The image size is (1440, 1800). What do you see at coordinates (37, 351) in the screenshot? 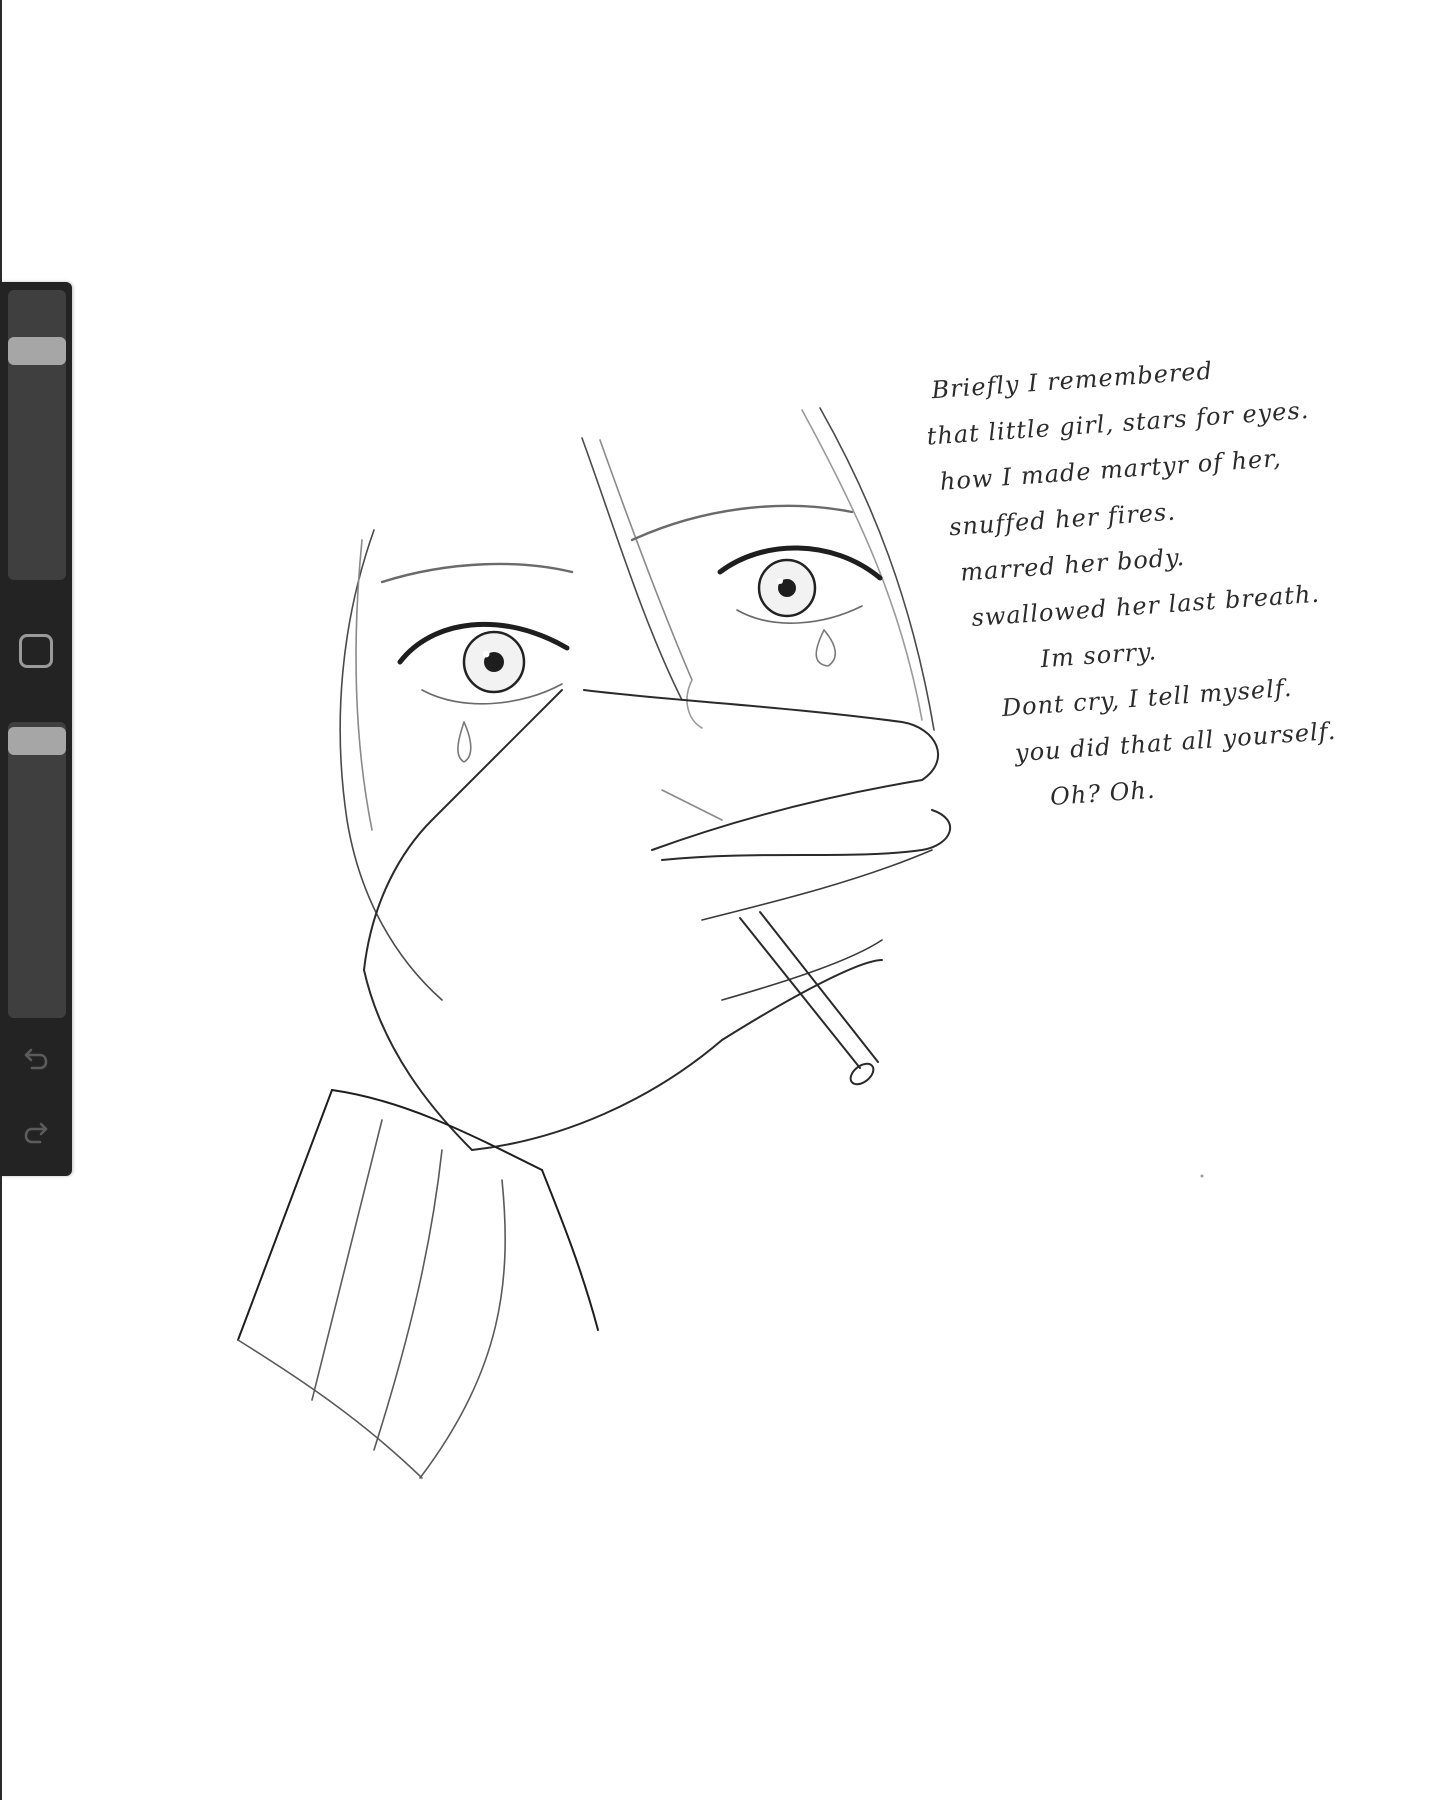
I see `brush-size-thumb` at bounding box center [37, 351].